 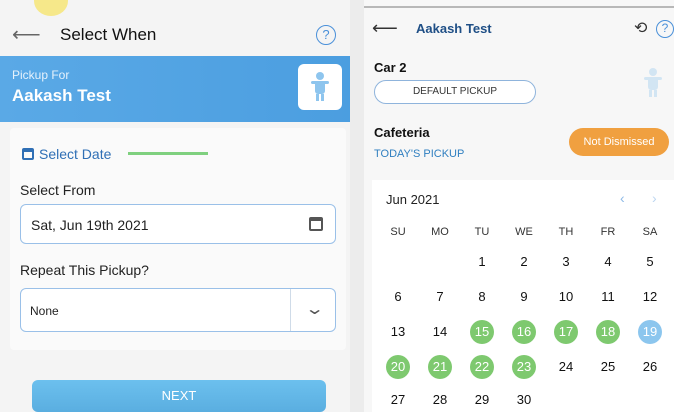 I want to click on calendar-day: 5, so click(x=650, y=262).